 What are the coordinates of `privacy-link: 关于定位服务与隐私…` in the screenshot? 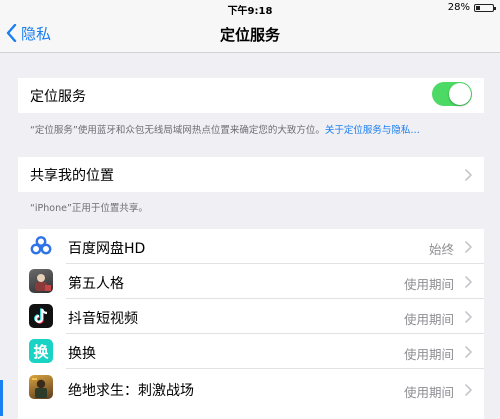 It's located at (372, 130).